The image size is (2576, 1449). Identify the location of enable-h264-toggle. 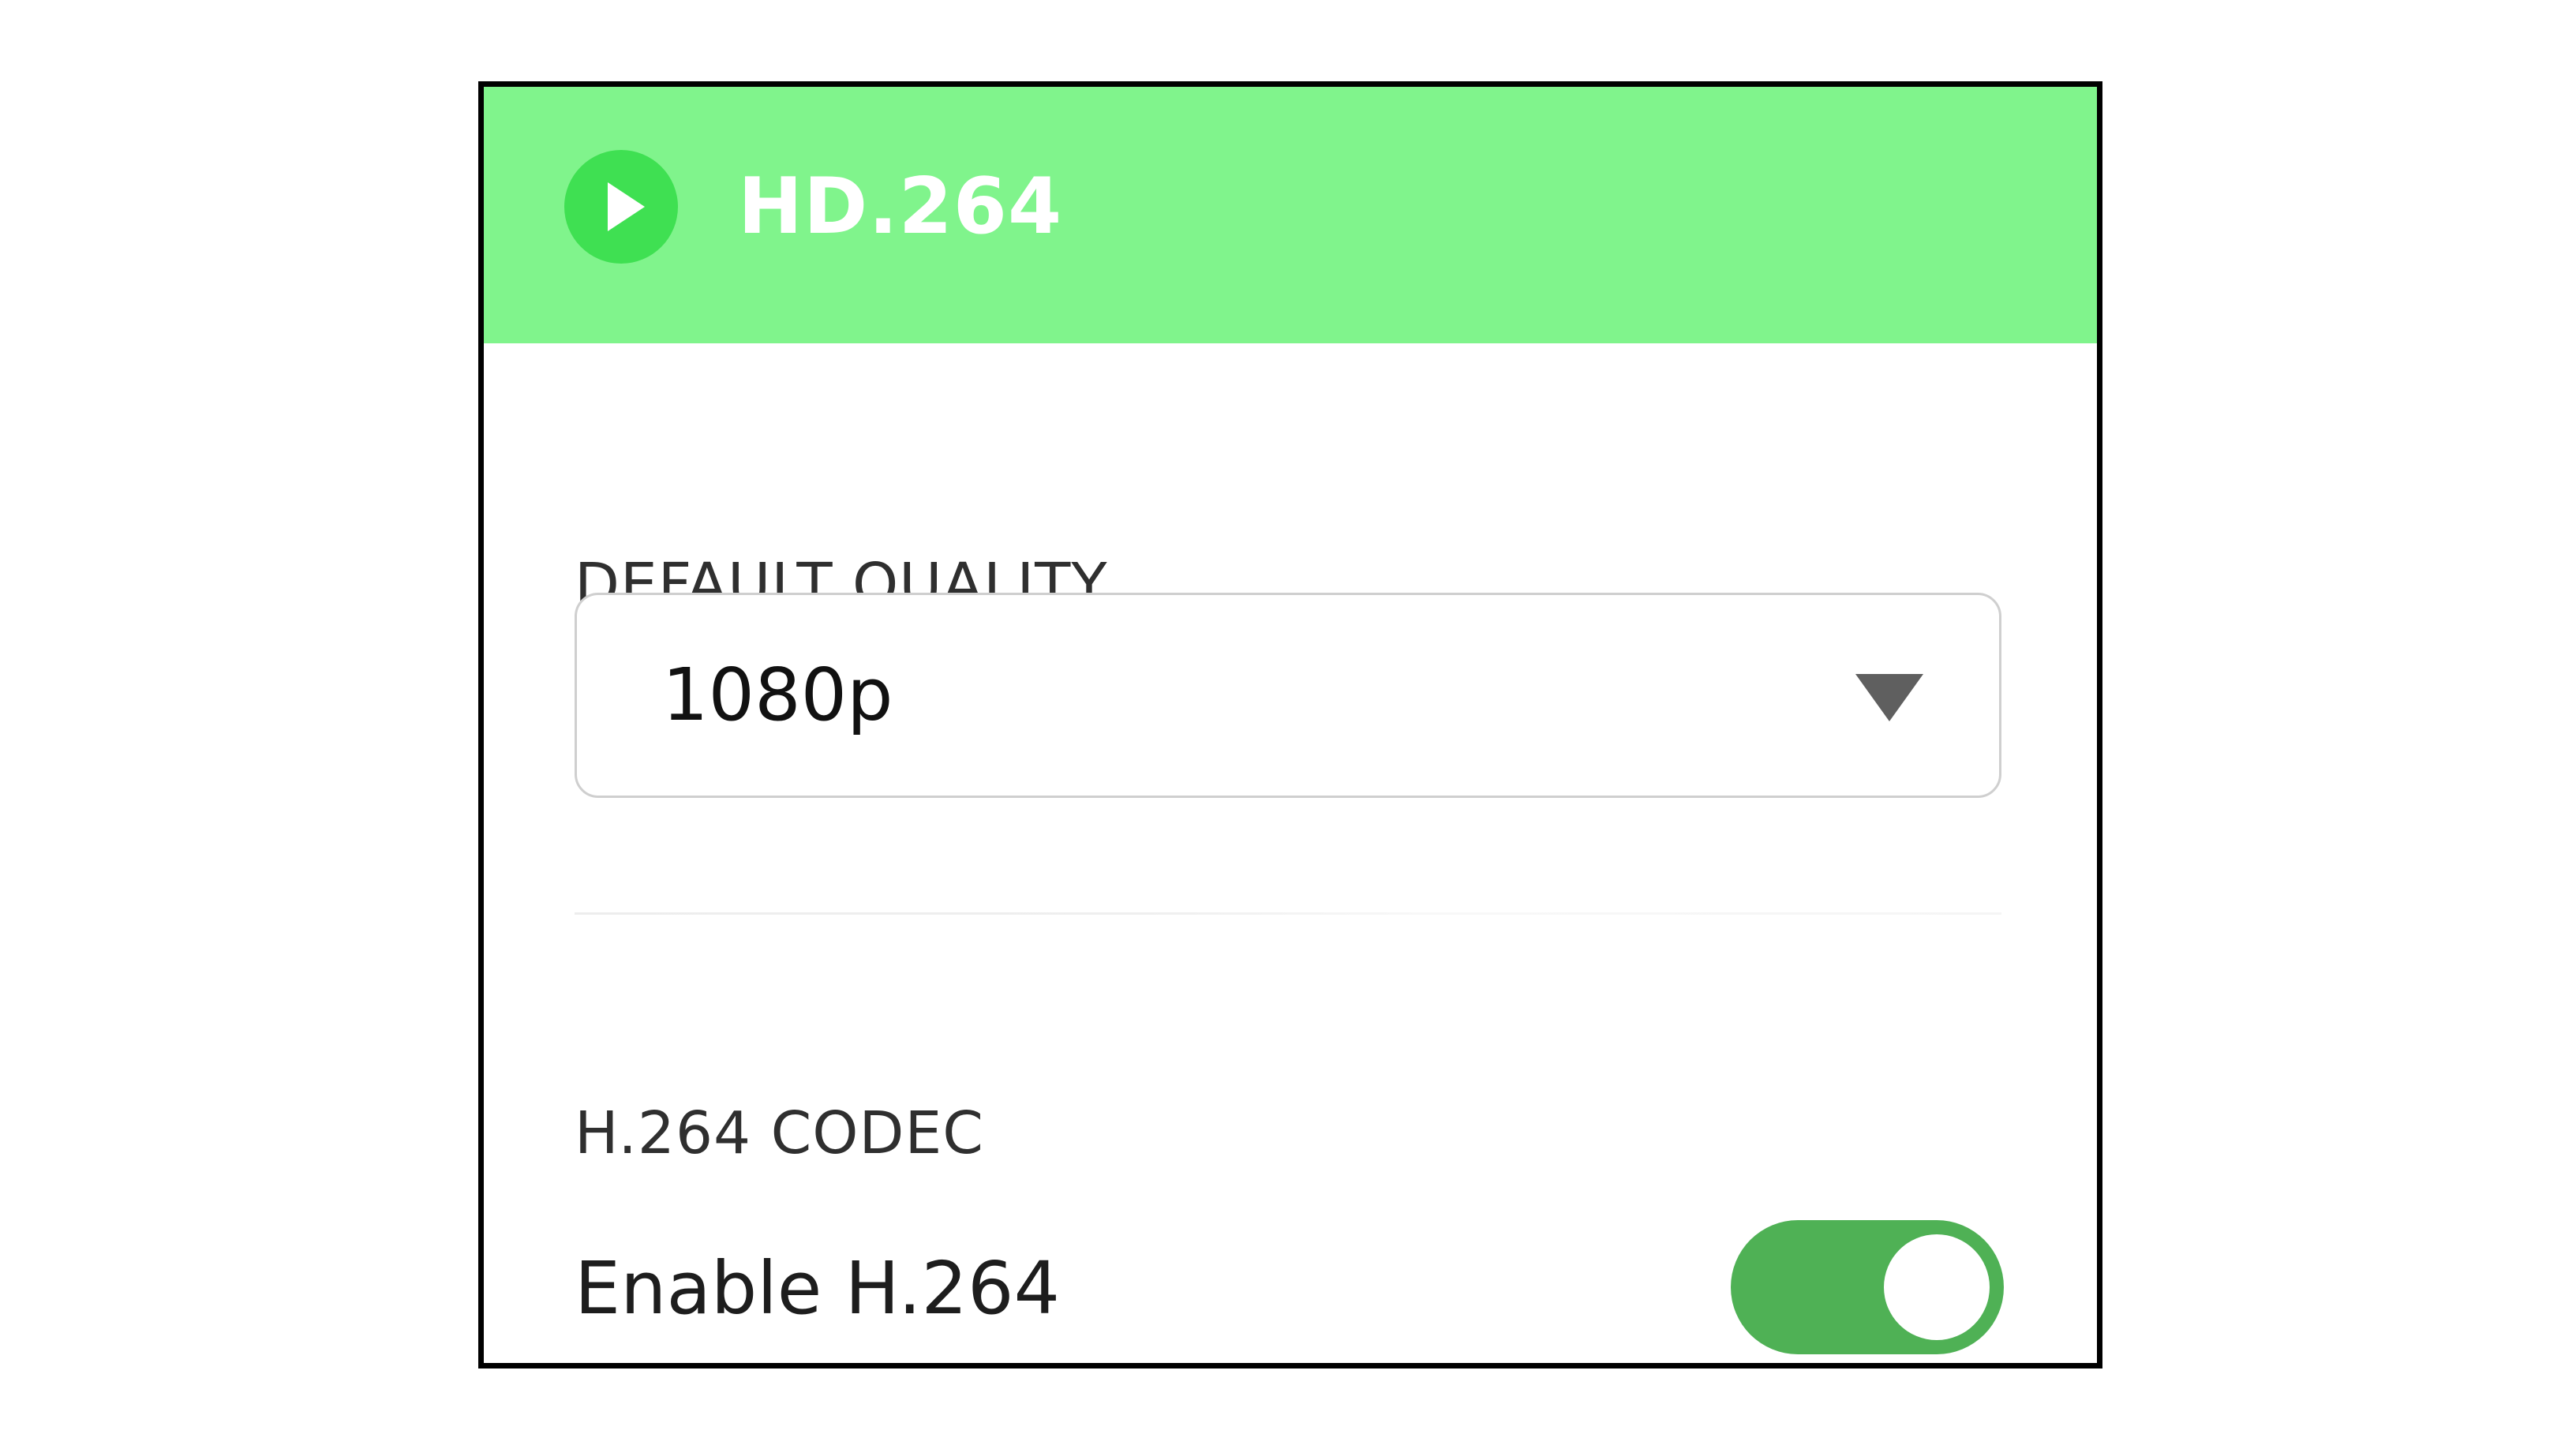
(1867, 1287).